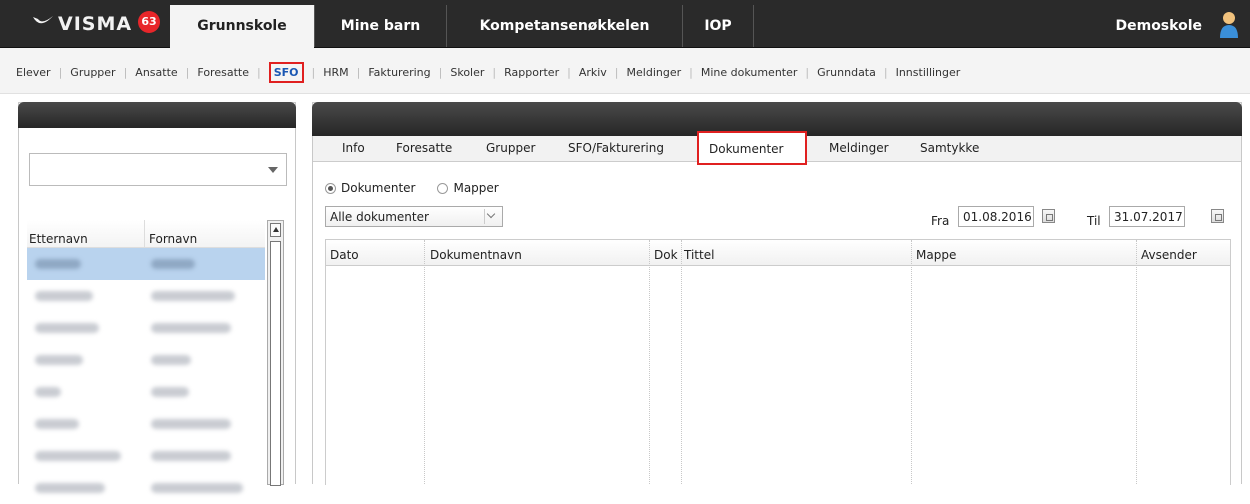  What do you see at coordinates (1094, 221) in the screenshot?
I see `to-label: Til` at bounding box center [1094, 221].